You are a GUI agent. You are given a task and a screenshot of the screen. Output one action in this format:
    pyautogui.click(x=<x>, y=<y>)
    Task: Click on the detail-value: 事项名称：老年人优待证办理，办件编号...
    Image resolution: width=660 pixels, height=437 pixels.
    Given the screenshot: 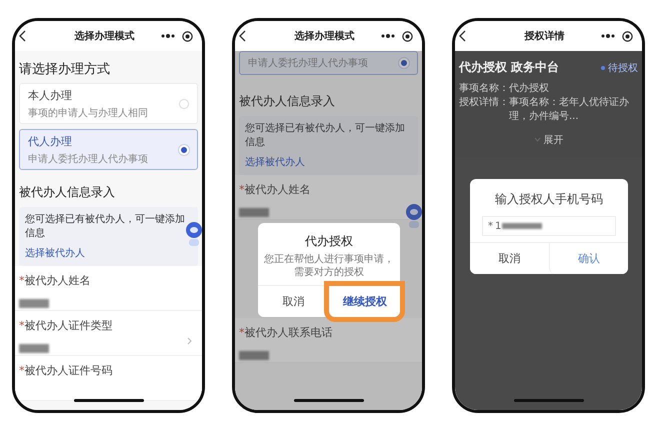 What is the action you would take?
    pyautogui.click(x=569, y=110)
    